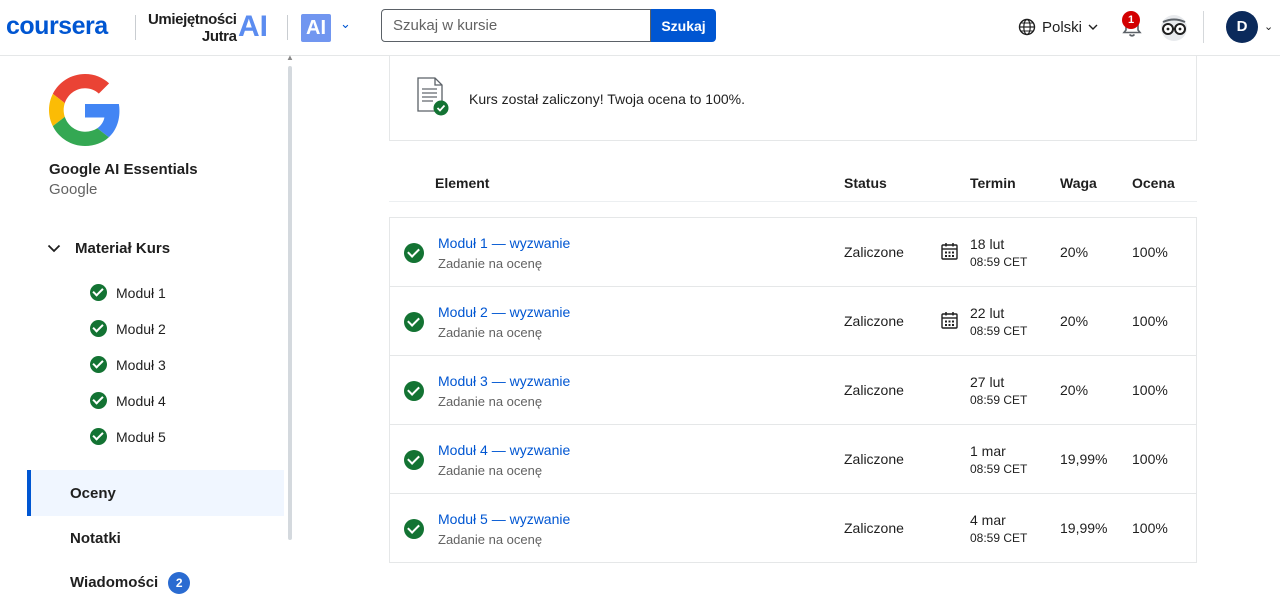 Image resolution: width=1280 pixels, height=603 pixels. What do you see at coordinates (316, 28) in the screenshot?
I see `ai-badge-button: AI` at bounding box center [316, 28].